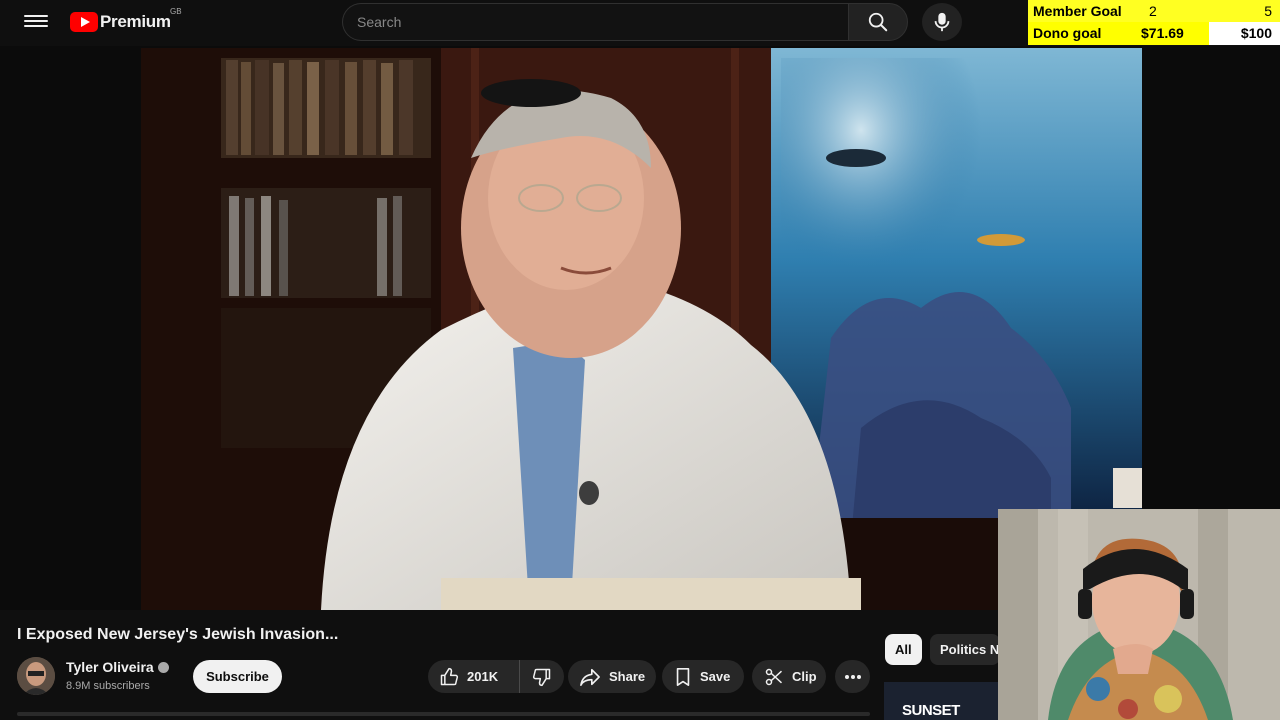 The image size is (1280, 720). I want to click on search-input, so click(603, 22).